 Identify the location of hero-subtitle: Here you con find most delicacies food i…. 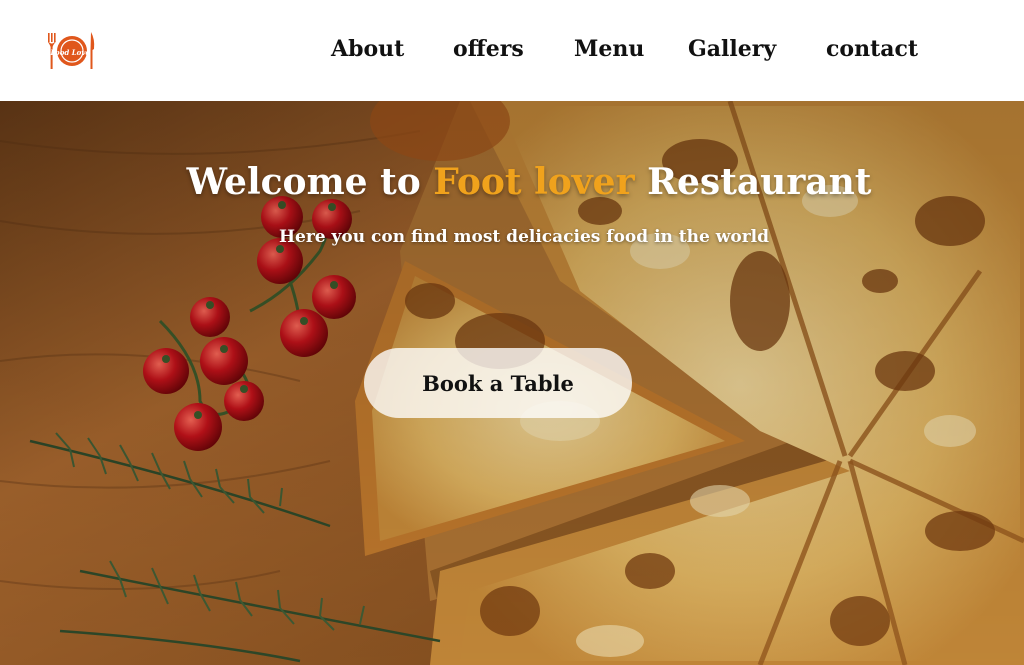
(524, 237).